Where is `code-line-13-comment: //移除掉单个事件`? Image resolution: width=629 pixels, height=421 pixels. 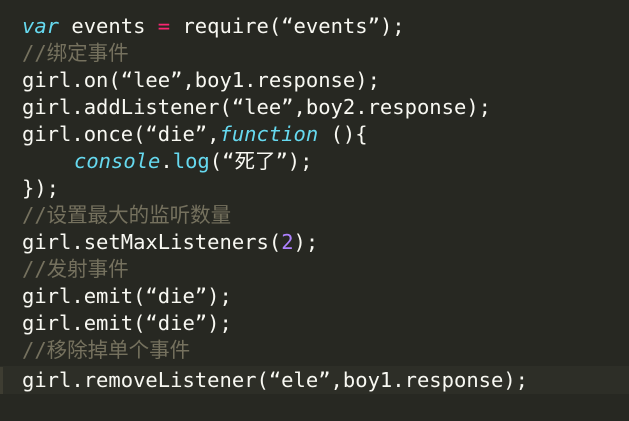
code-line-13-comment: //移除掉单个事件 is located at coordinates (106, 350).